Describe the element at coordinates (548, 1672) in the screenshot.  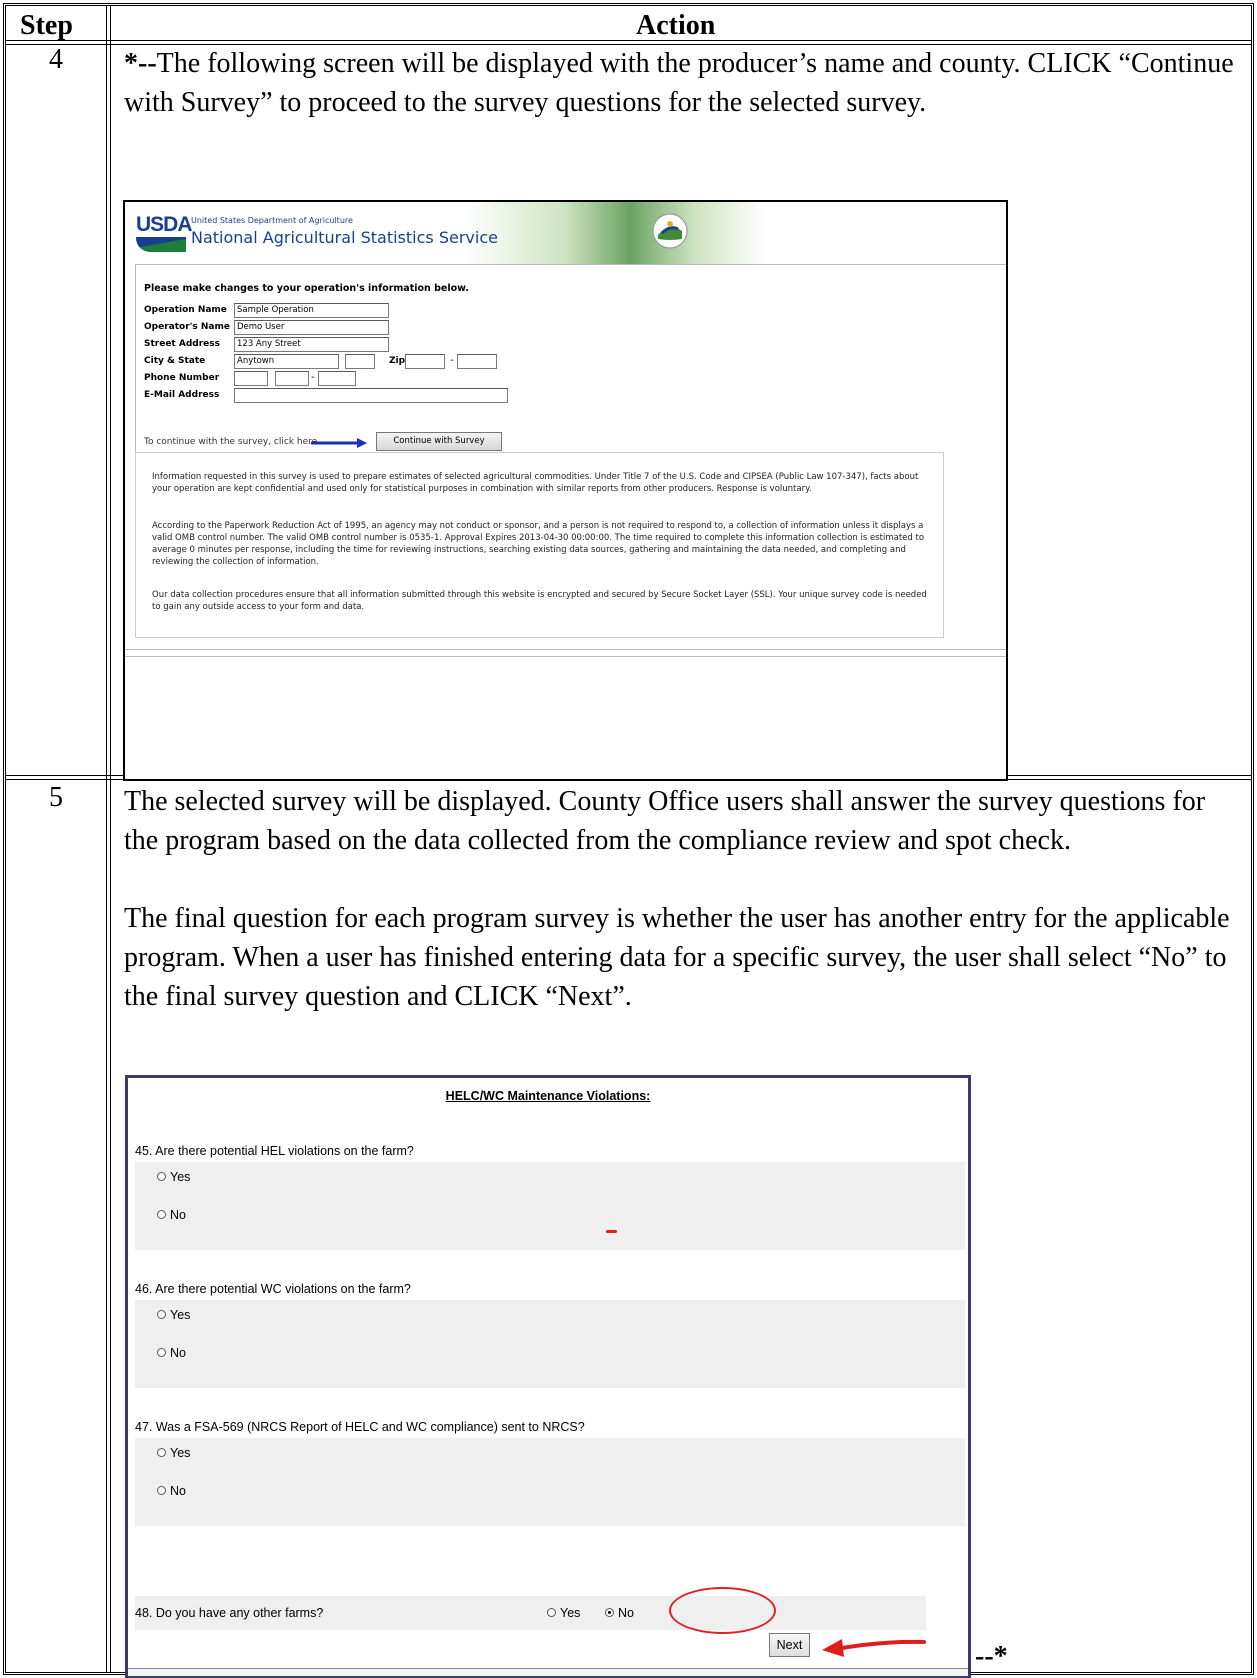
I see `survey-footer` at that location.